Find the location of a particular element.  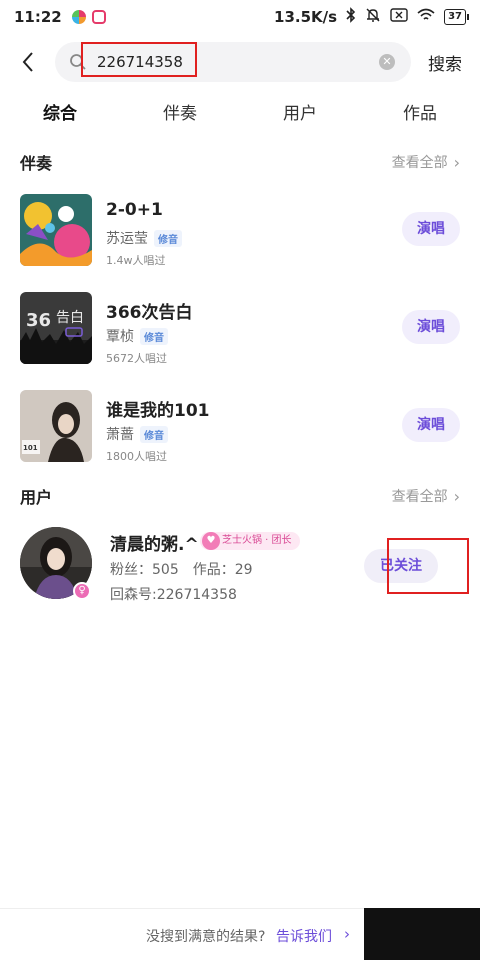

song-cover-image: 36 告白 is located at coordinates (56, 328).